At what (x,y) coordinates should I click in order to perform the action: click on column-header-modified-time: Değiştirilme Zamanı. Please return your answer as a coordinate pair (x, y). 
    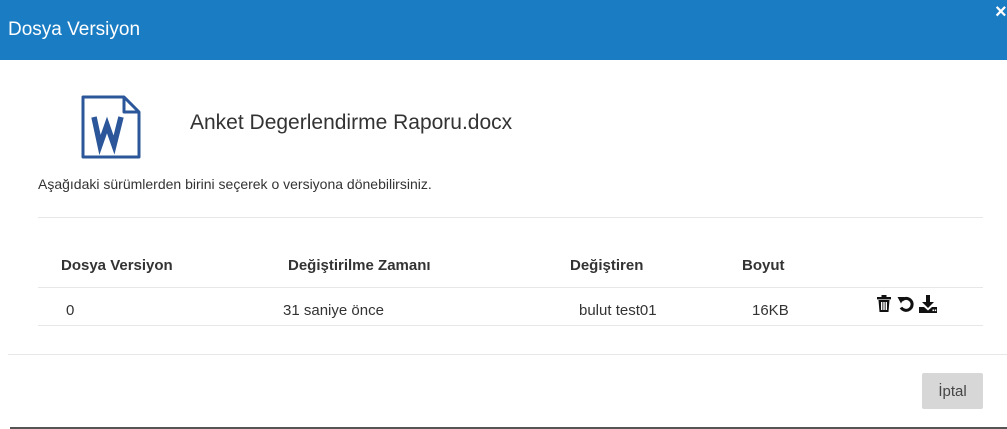
    Looking at the image, I should click on (359, 265).